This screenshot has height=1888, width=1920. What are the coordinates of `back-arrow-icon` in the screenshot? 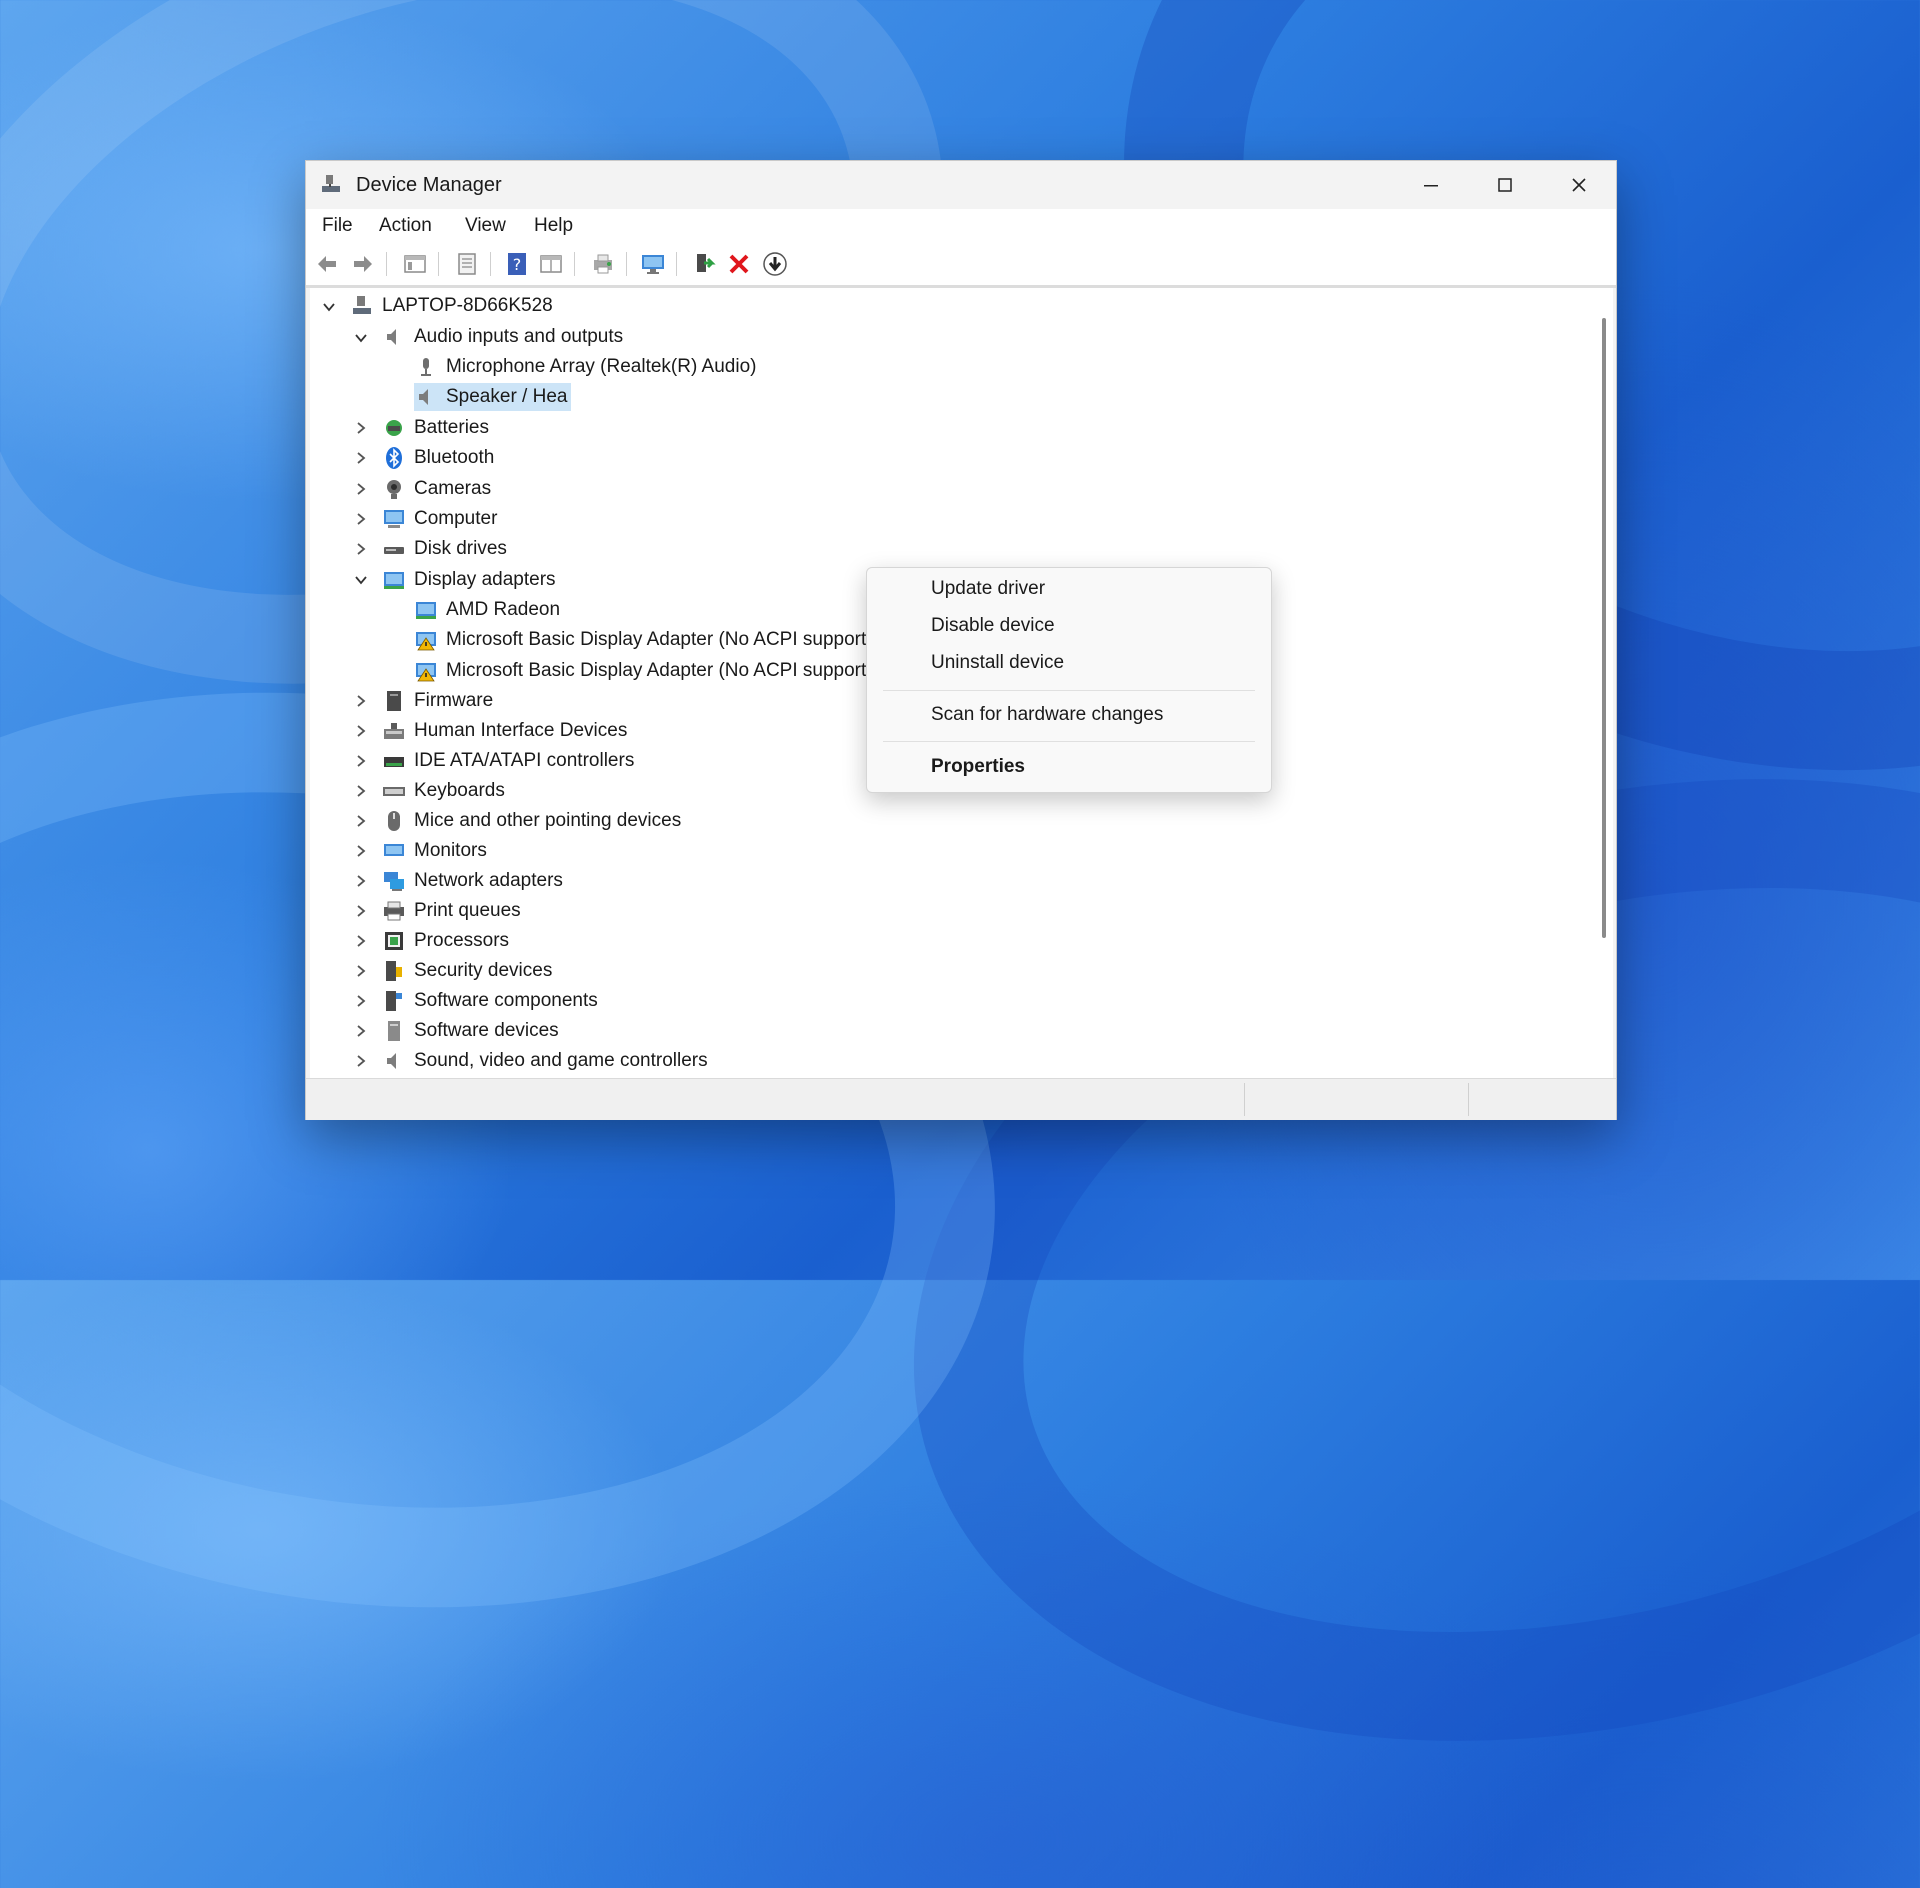 It's located at (327, 264).